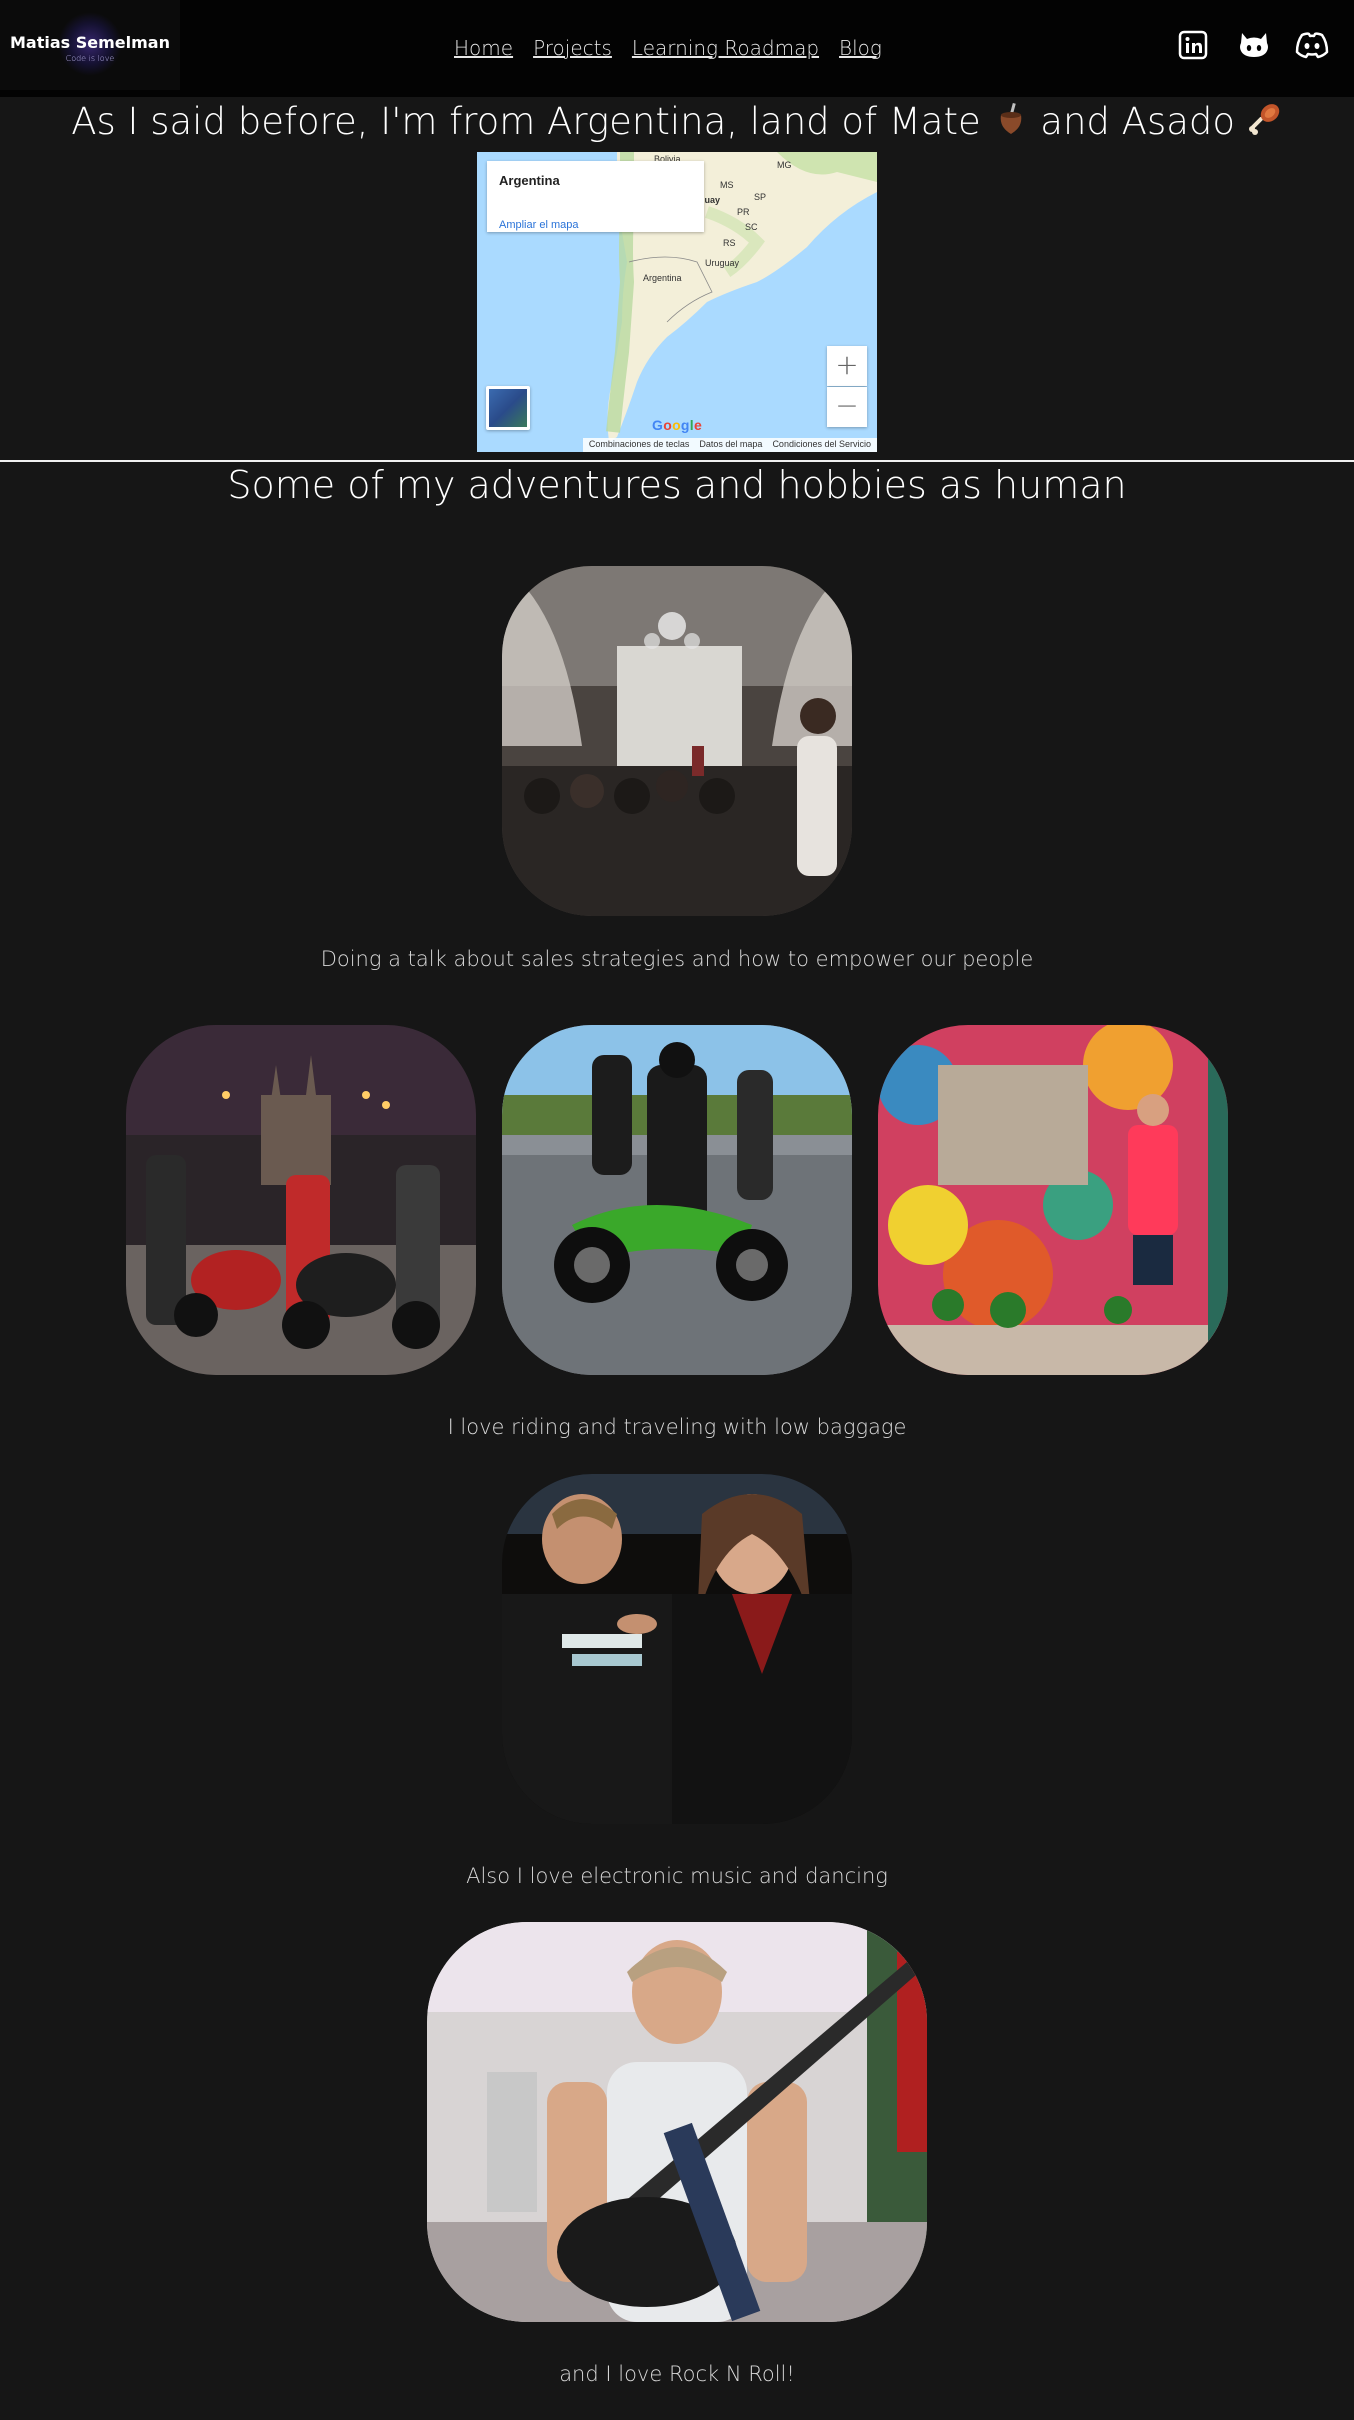 The height and width of the screenshot is (2420, 1354). I want to click on music-photo, so click(677, 1649).